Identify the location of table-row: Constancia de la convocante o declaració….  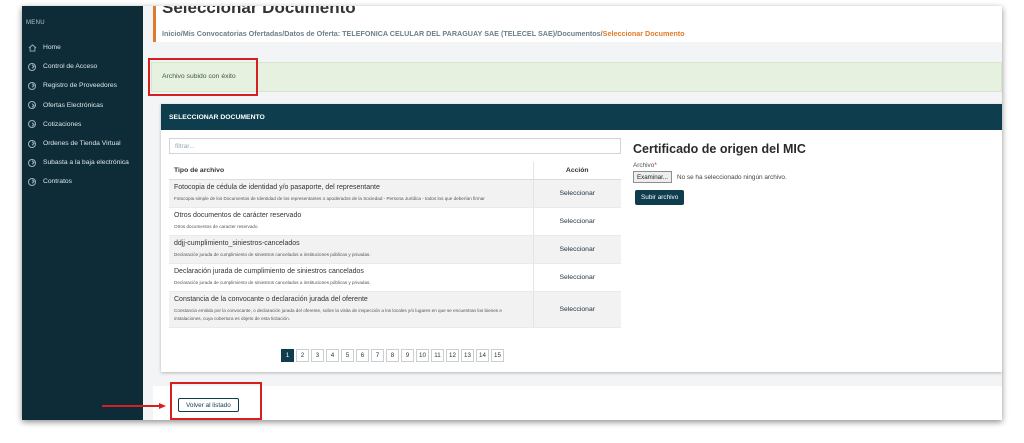
(395, 309).